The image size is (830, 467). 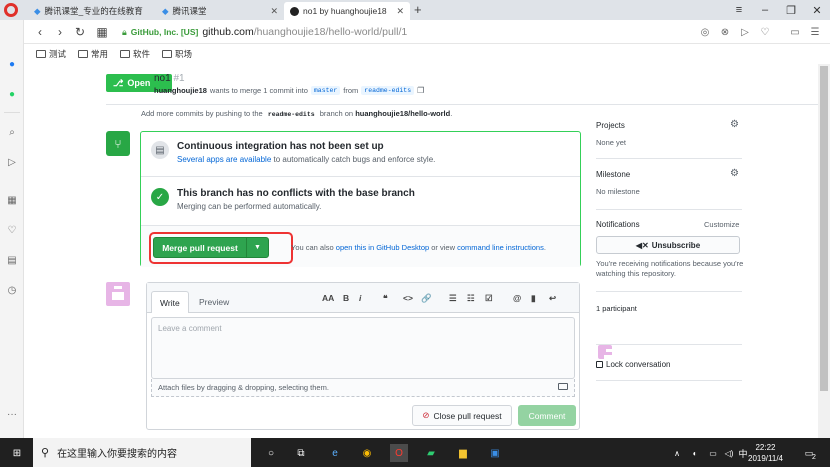 What do you see at coordinates (224, 159) in the screenshot?
I see `ci-apps-link: Several apps are available` at bounding box center [224, 159].